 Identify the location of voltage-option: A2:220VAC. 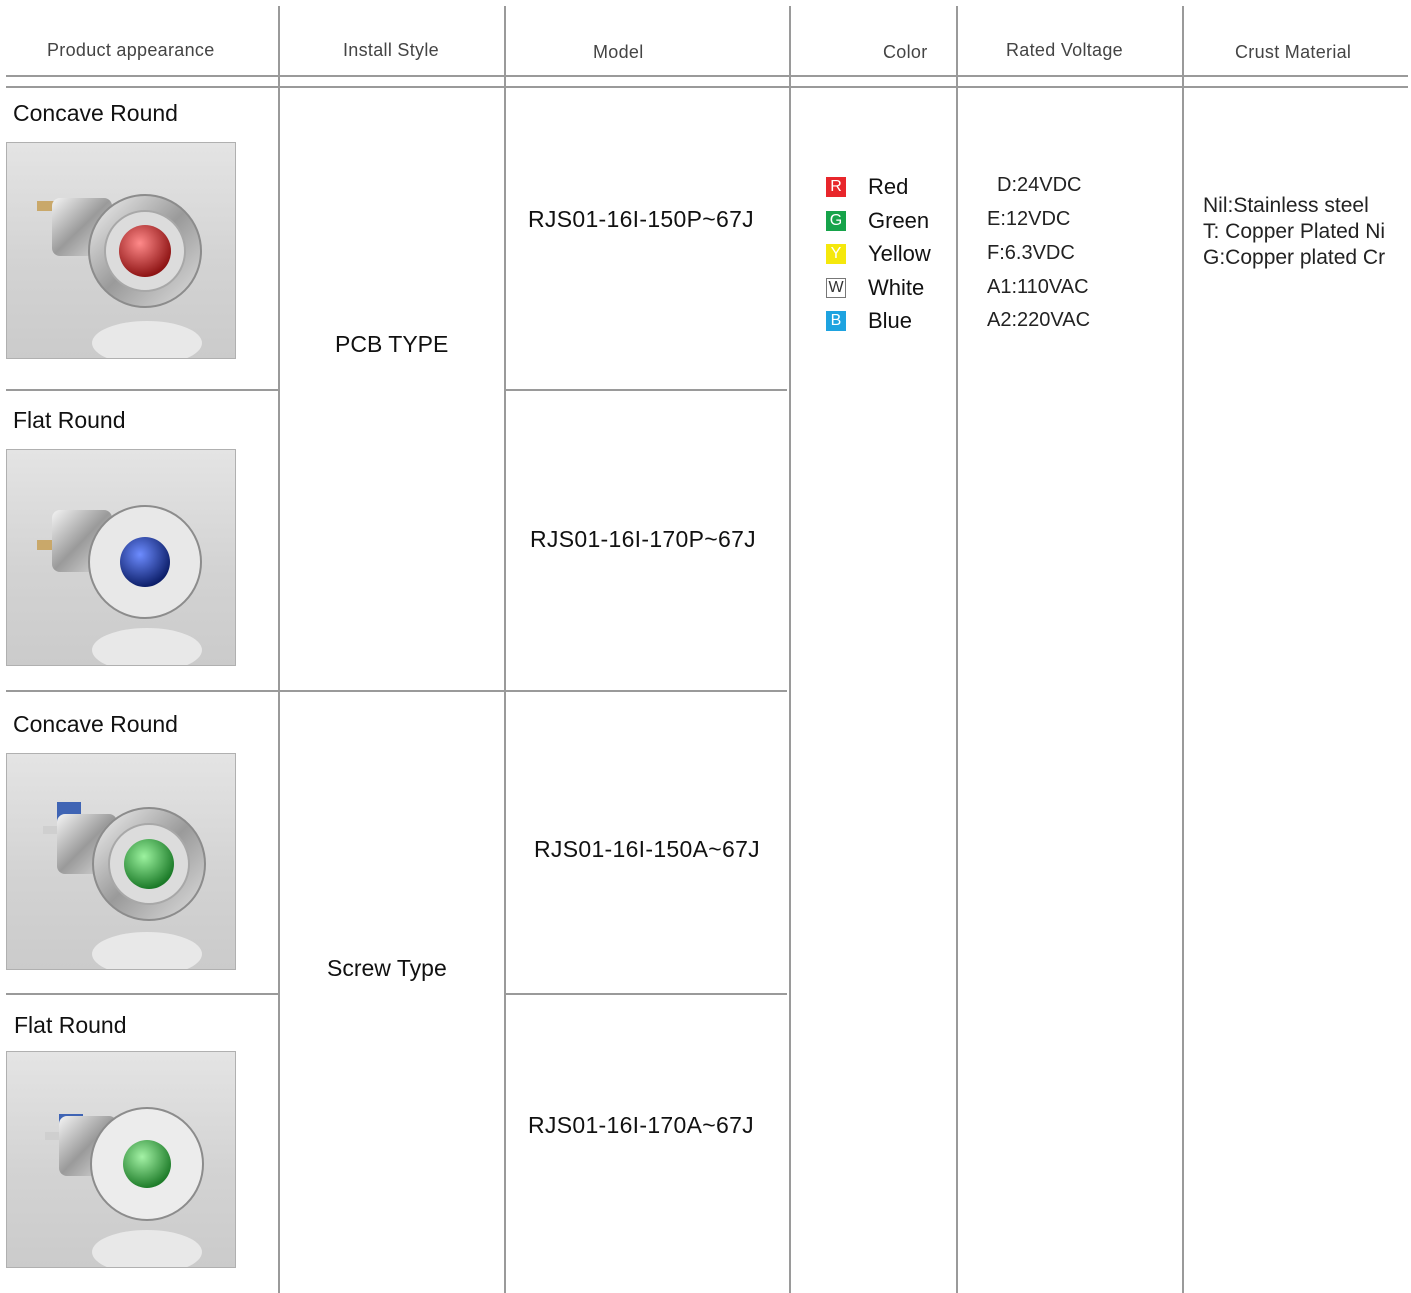
(1039, 320).